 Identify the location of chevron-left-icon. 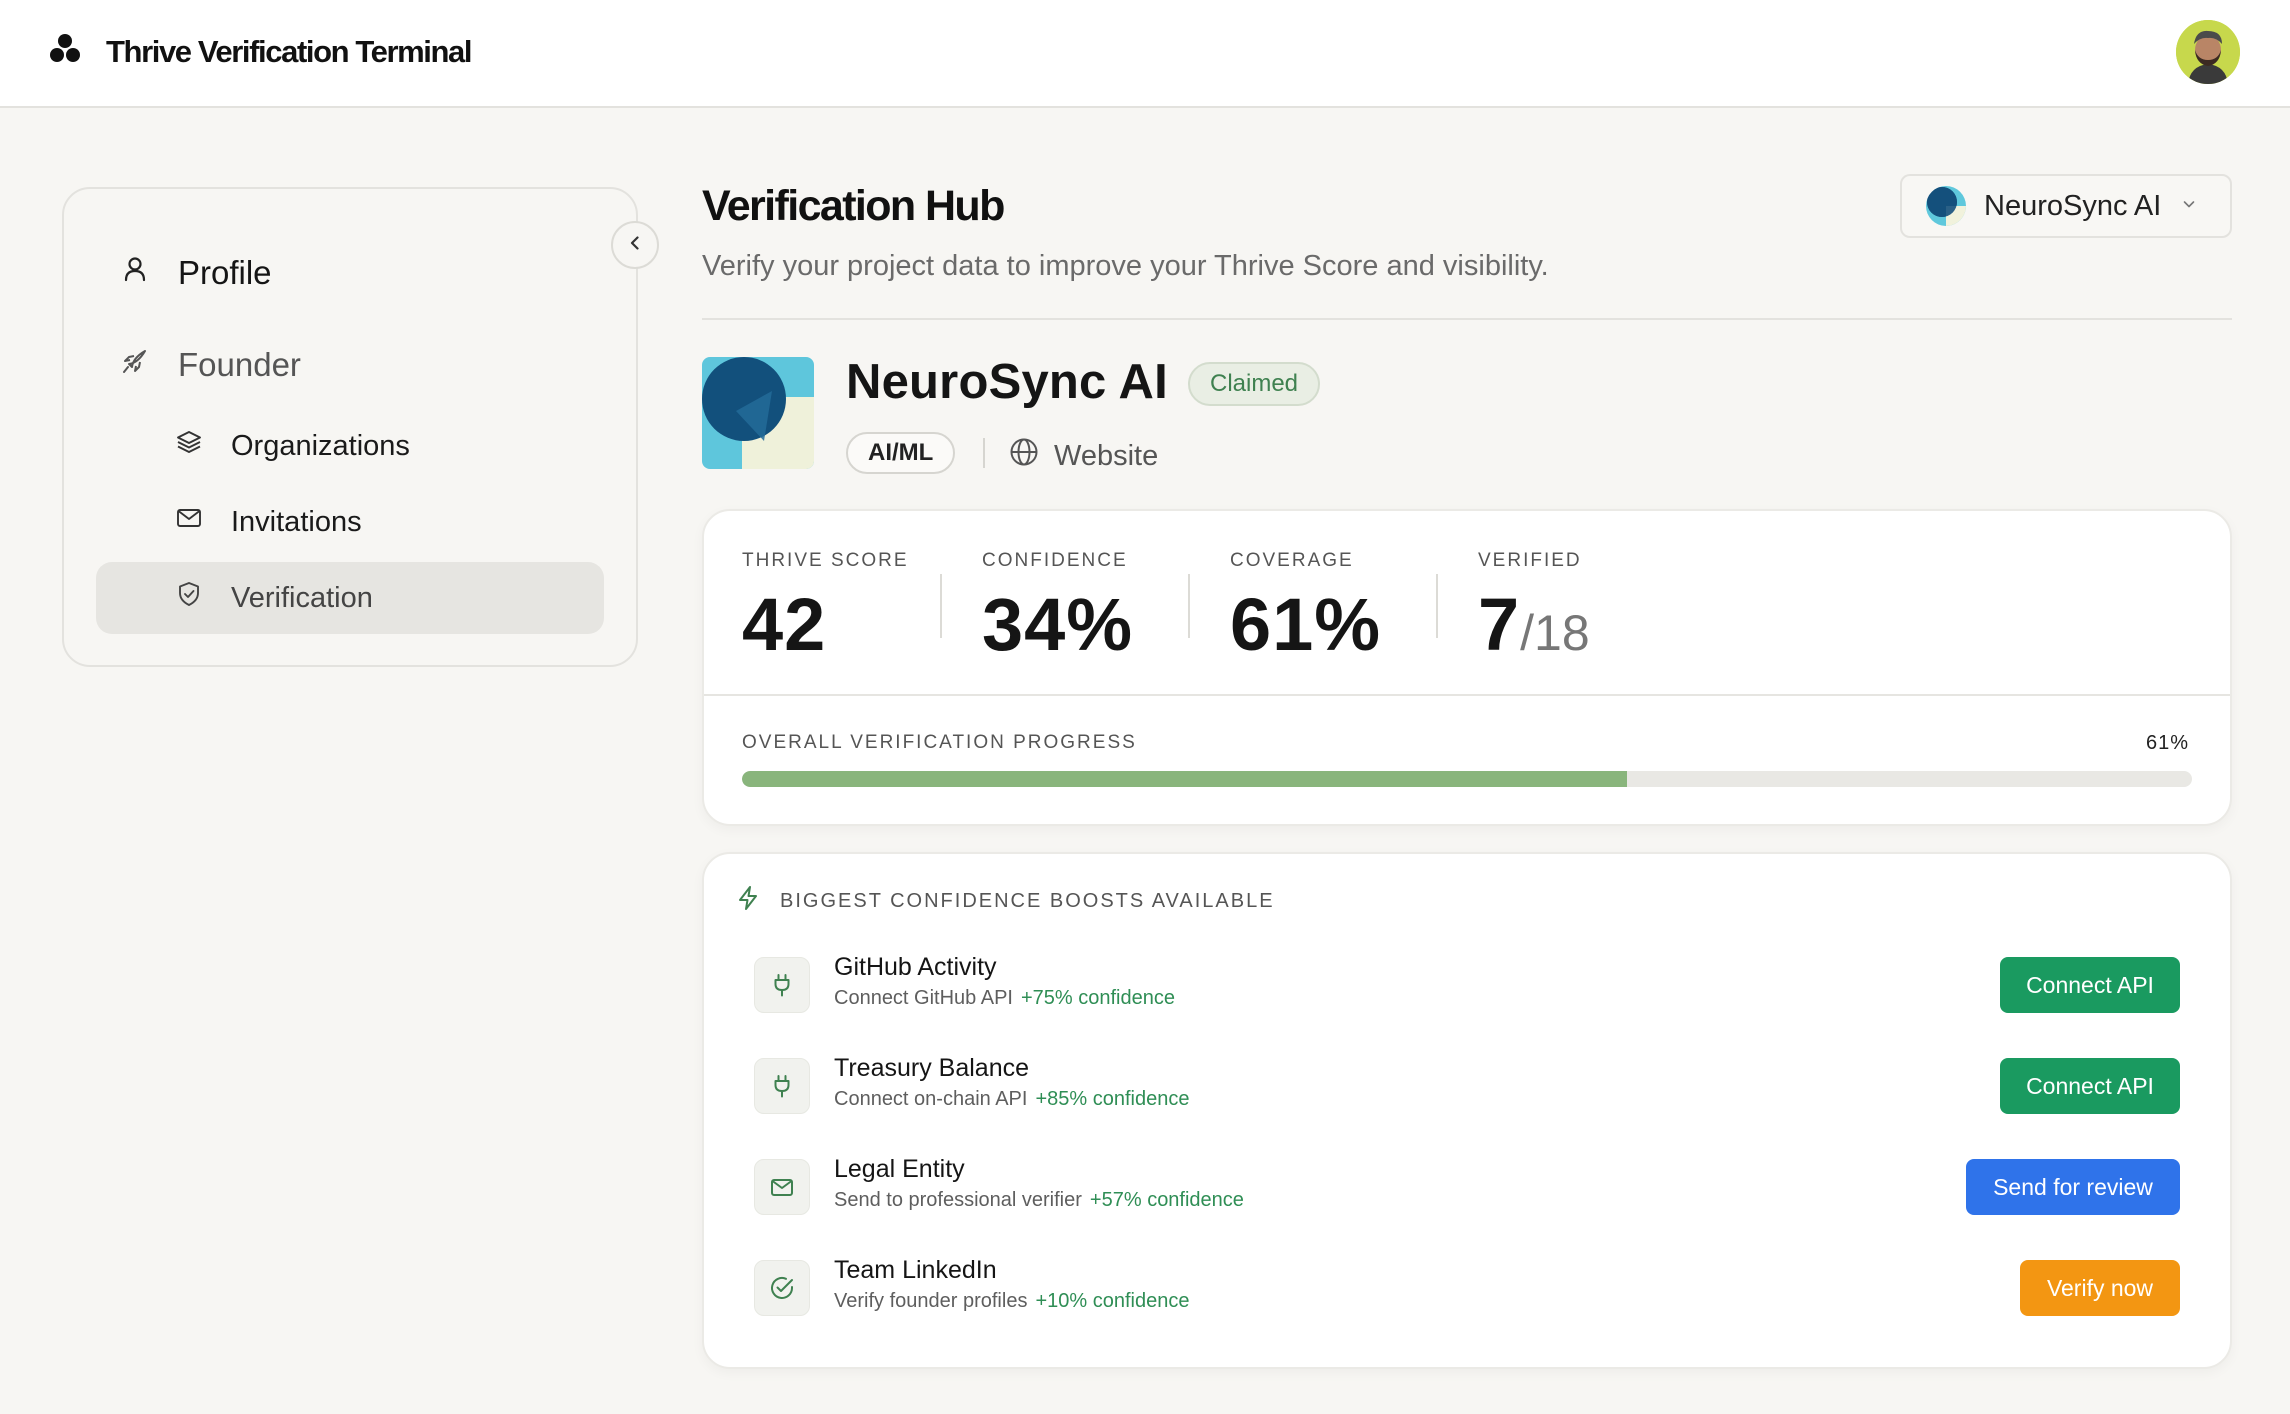
(635, 245).